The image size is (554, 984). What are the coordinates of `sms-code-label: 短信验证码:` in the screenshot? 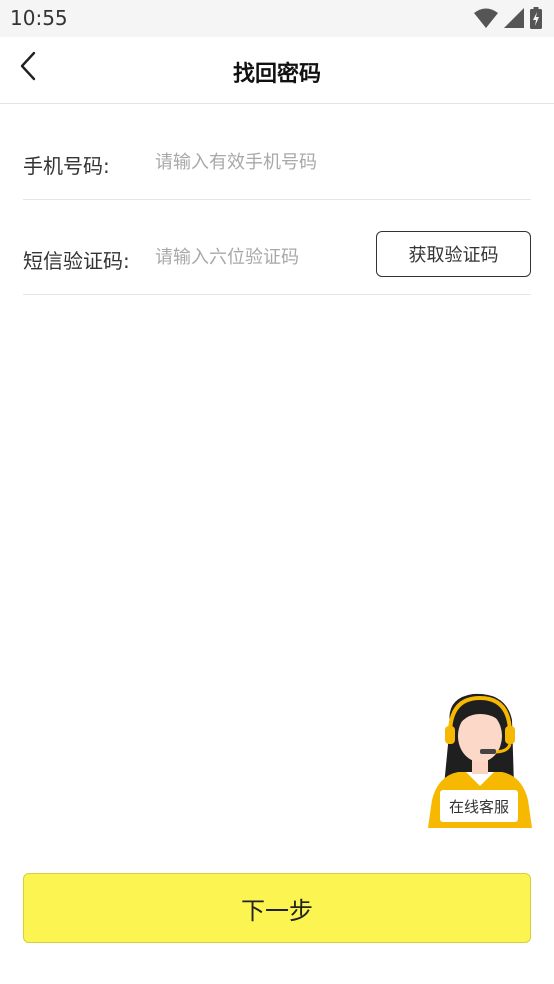 It's located at (76, 261).